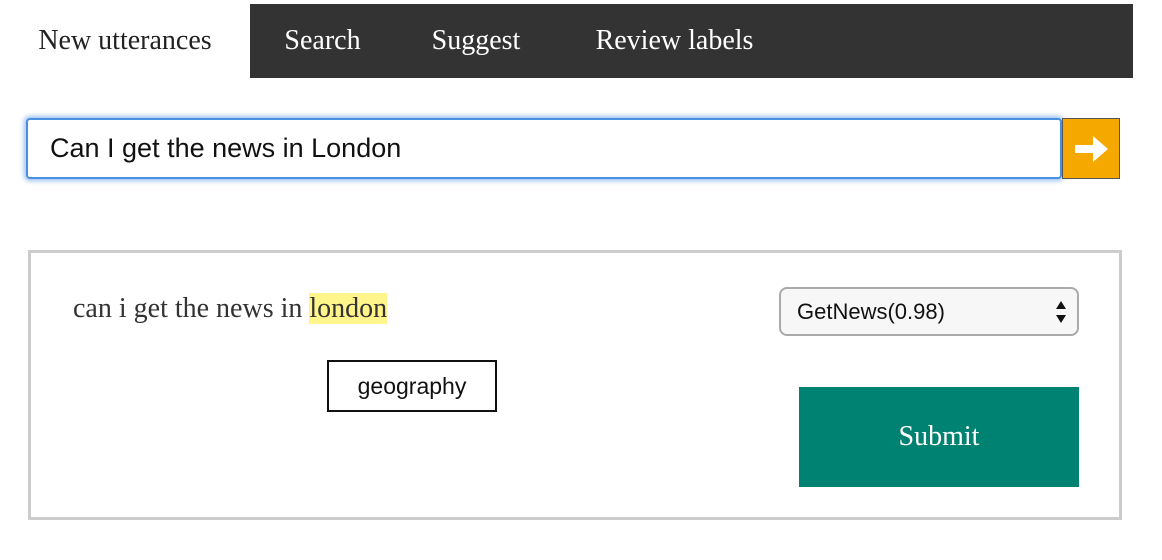  I want to click on utterance-text: can i get the news in london, so click(230, 309).